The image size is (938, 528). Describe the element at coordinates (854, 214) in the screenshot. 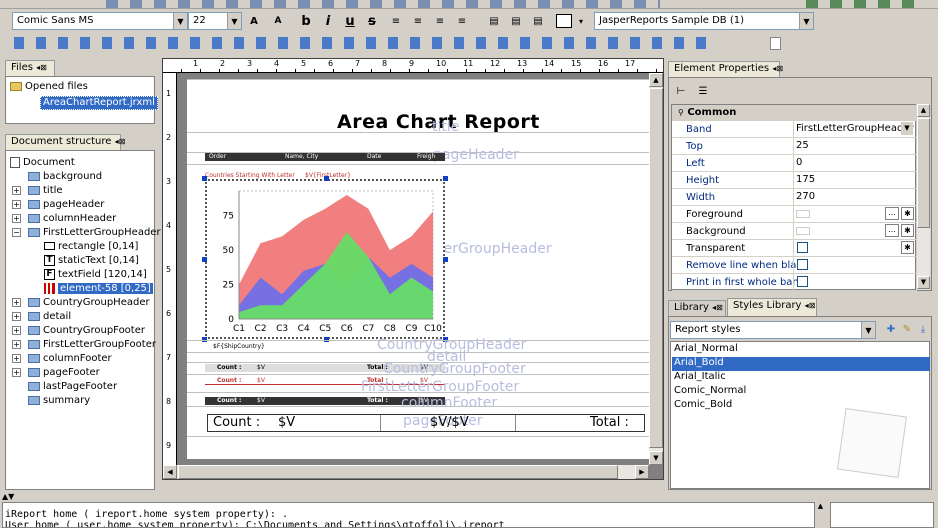

I see `prop-foreground-value: ... ✱` at that location.